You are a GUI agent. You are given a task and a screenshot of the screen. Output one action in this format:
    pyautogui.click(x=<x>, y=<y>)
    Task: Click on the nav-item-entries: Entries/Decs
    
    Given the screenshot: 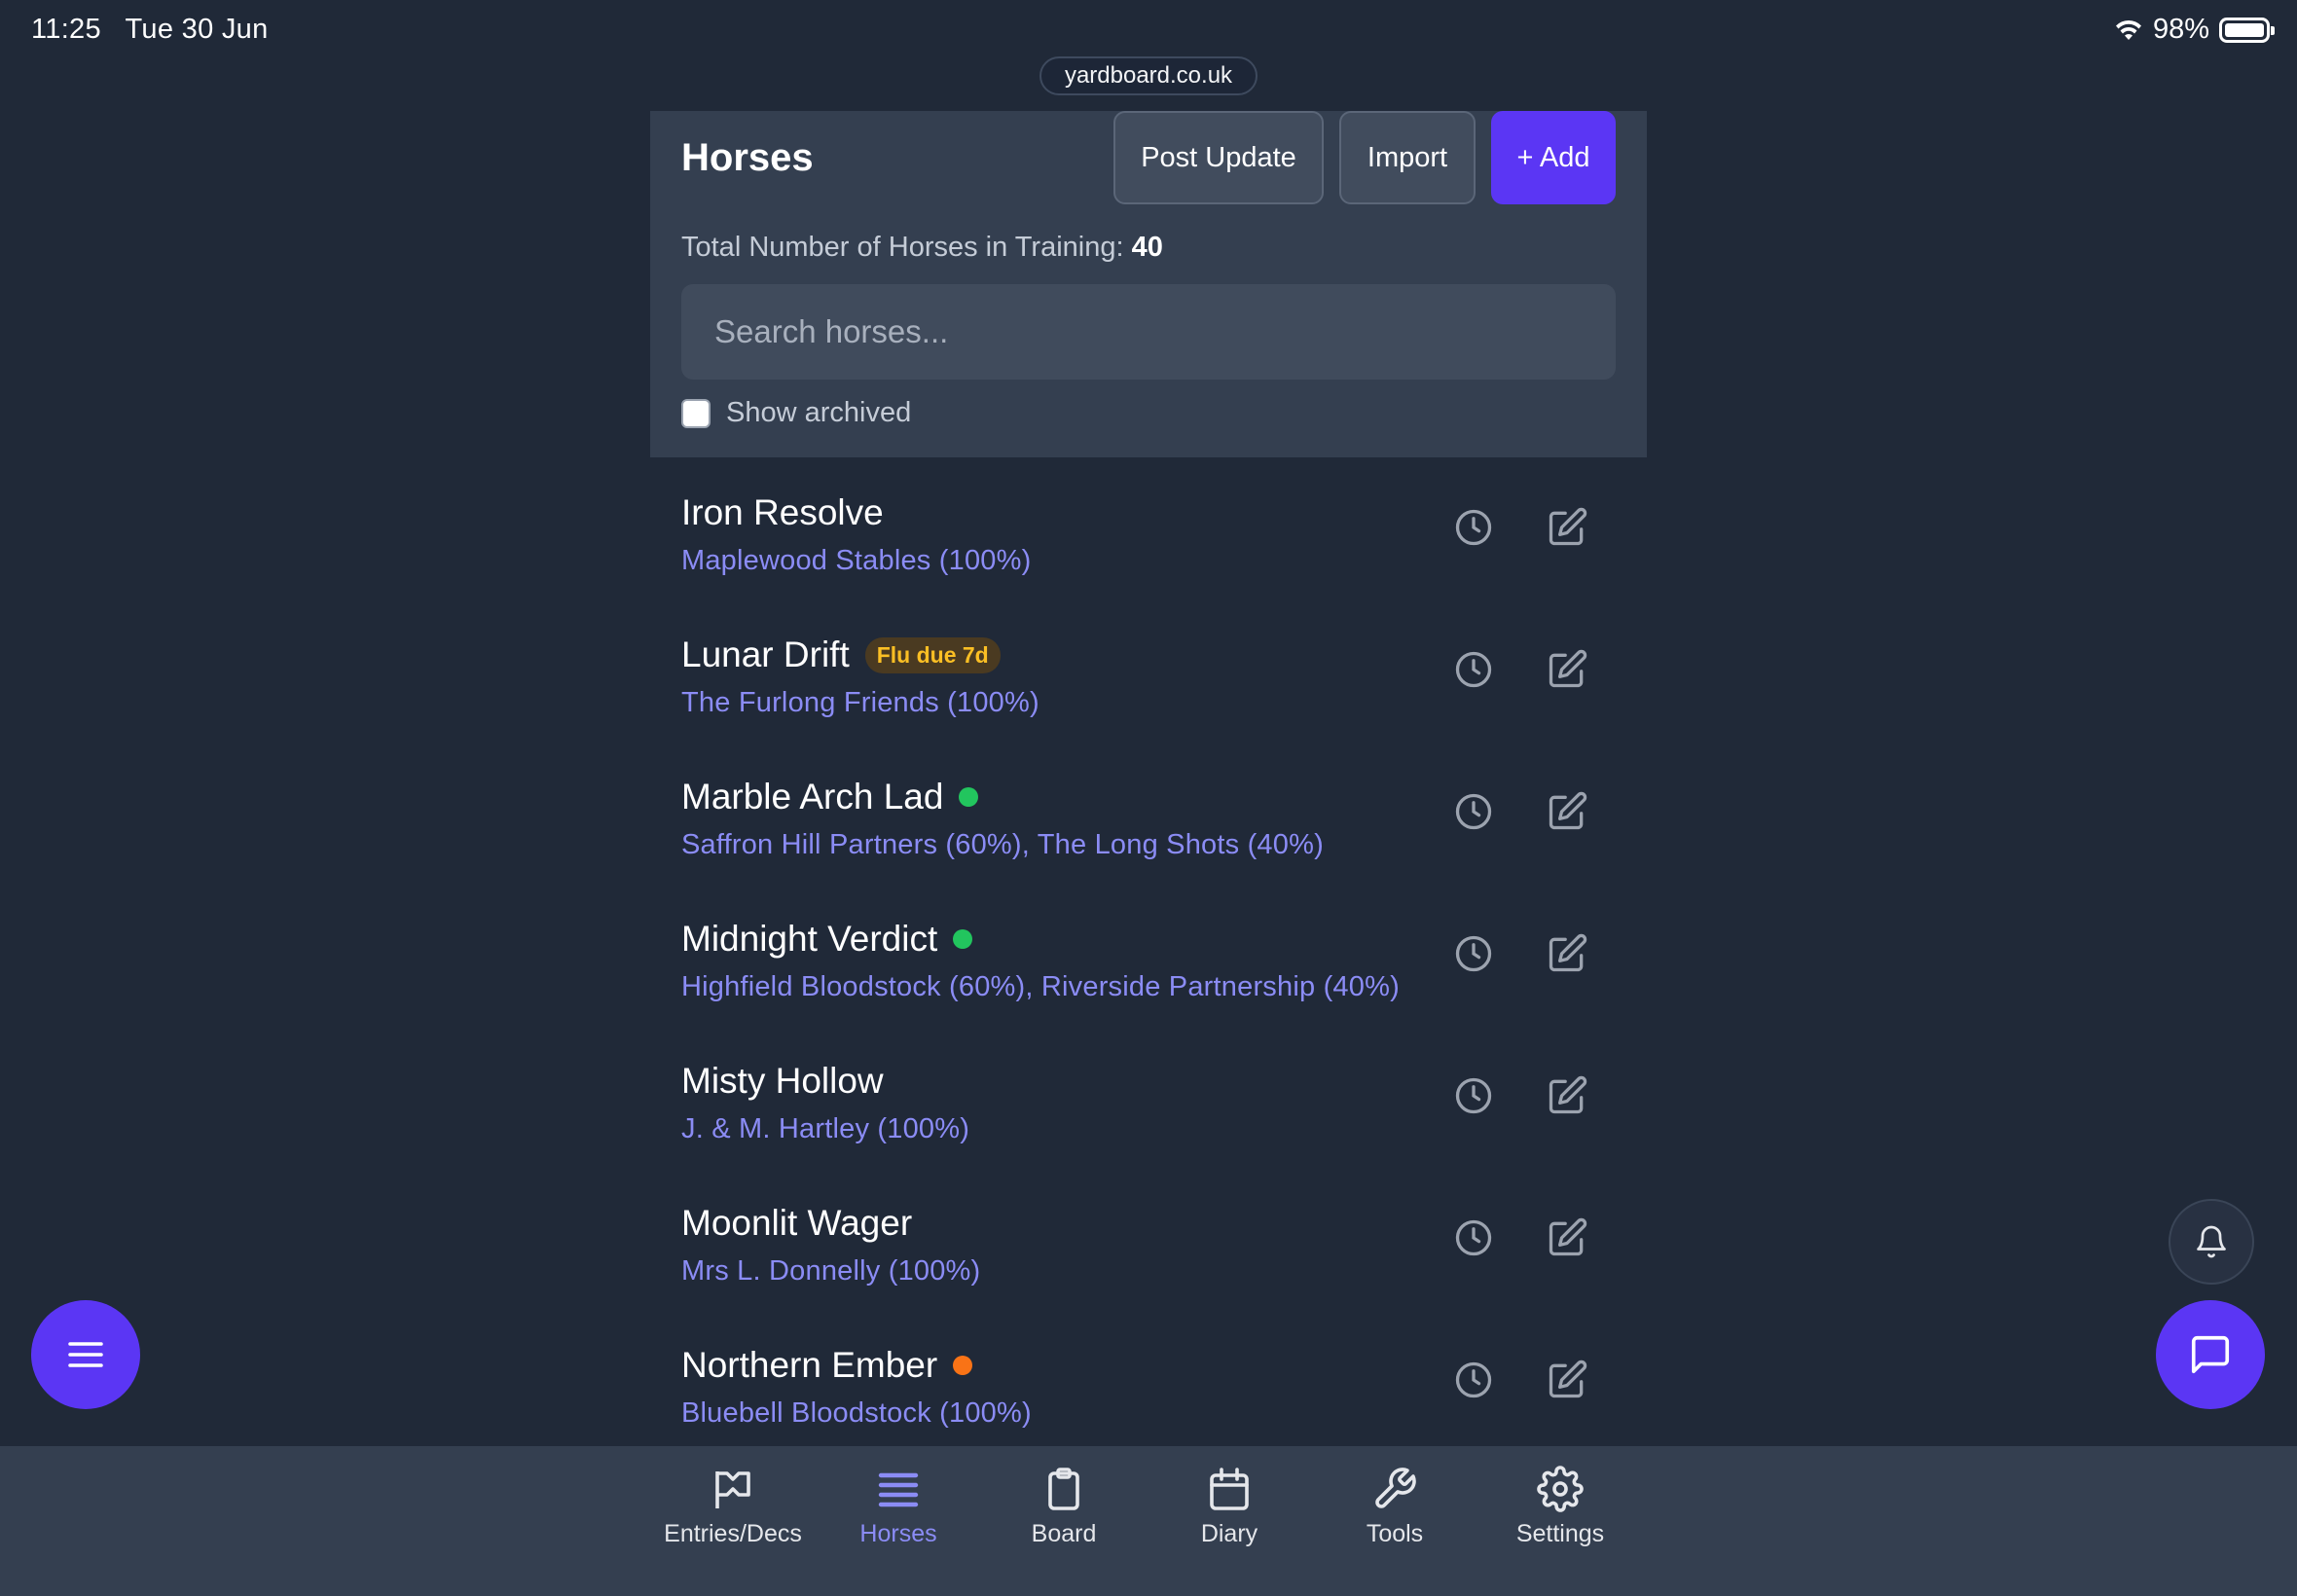 What is the action you would take?
    pyautogui.click(x=733, y=1507)
    